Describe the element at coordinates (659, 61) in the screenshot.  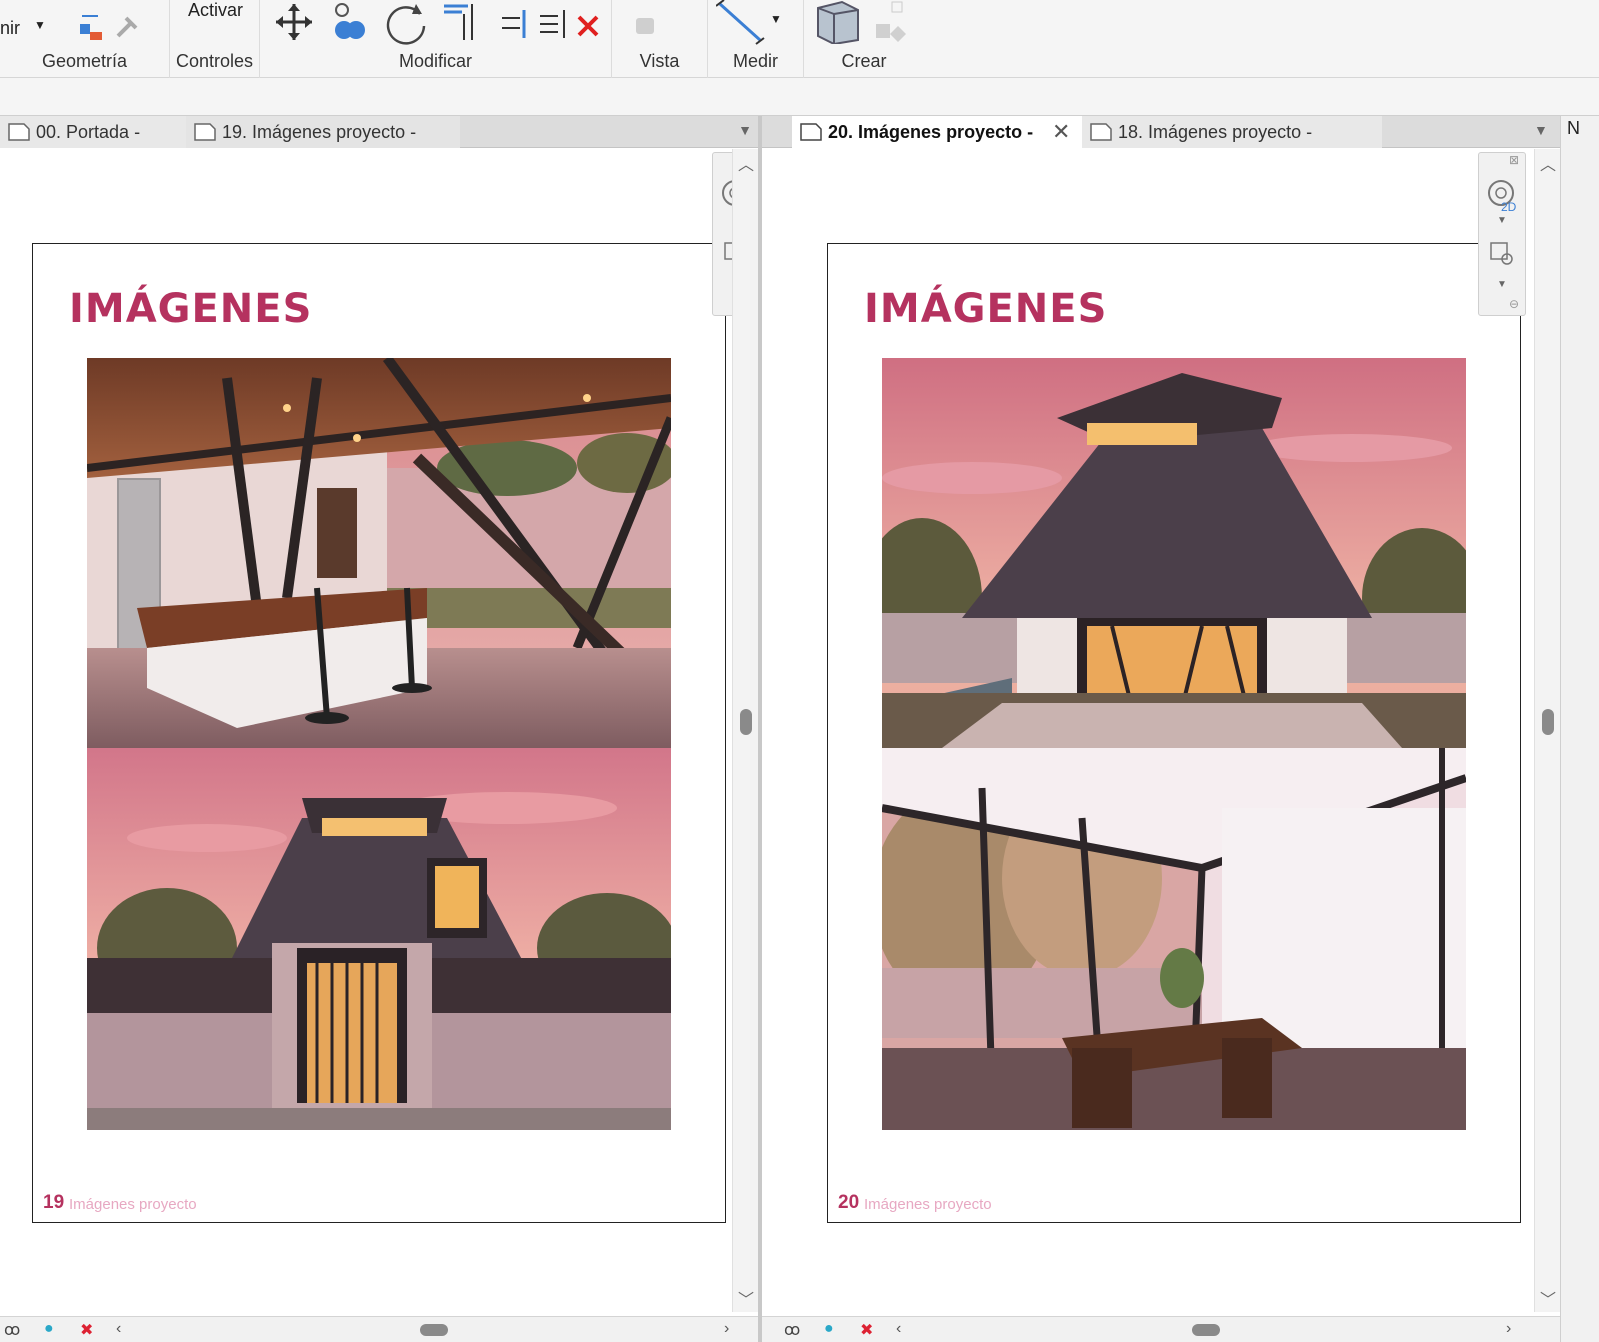
I see `panel-label-vista: Vista` at that location.